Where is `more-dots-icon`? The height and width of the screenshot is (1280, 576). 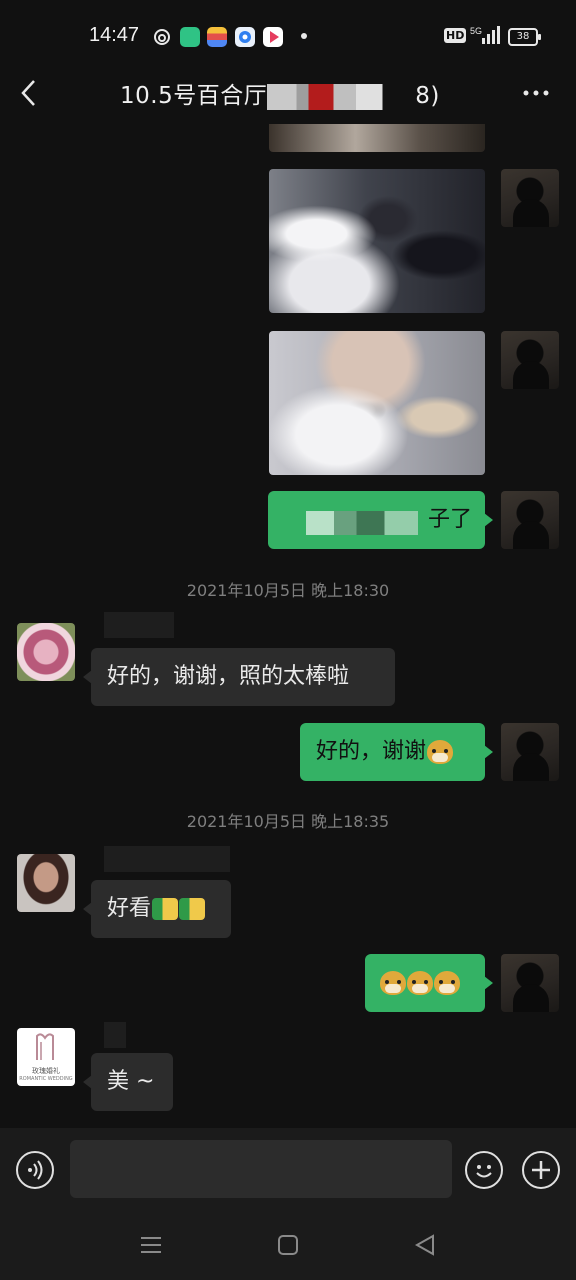
more-dots-icon is located at coordinates (536, 93).